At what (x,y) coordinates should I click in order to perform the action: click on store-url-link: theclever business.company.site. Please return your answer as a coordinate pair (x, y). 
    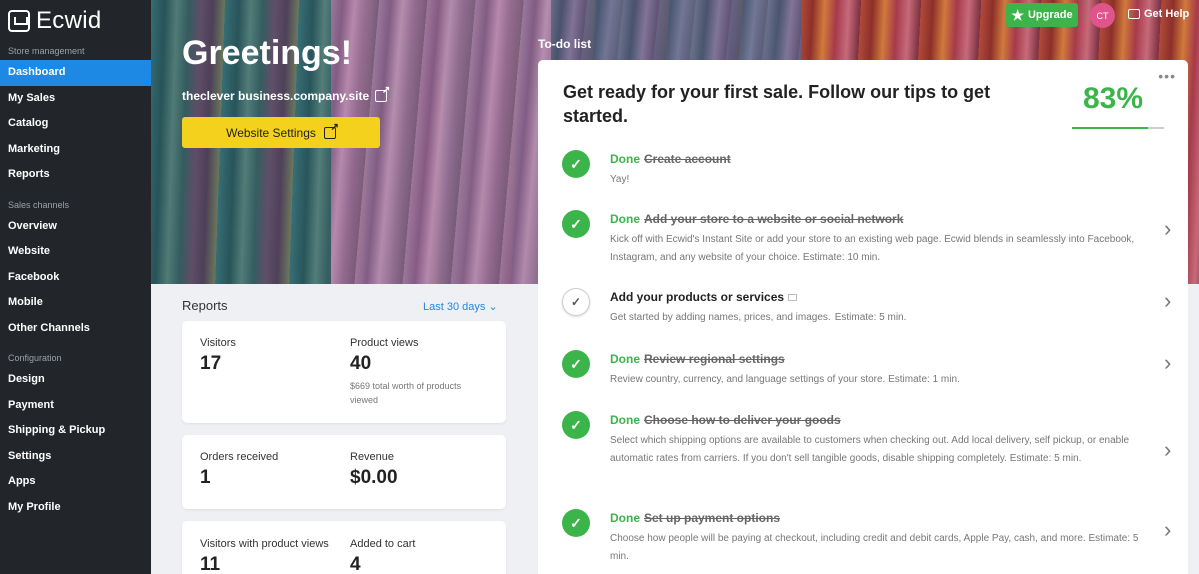
    Looking at the image, I should click on (286, 94).